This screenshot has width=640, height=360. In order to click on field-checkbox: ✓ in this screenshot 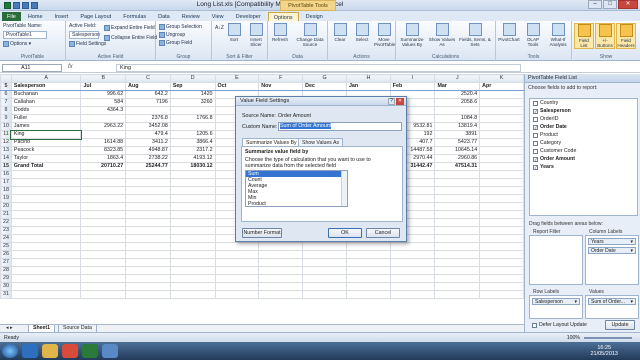, I will do `click(535, 127)`.